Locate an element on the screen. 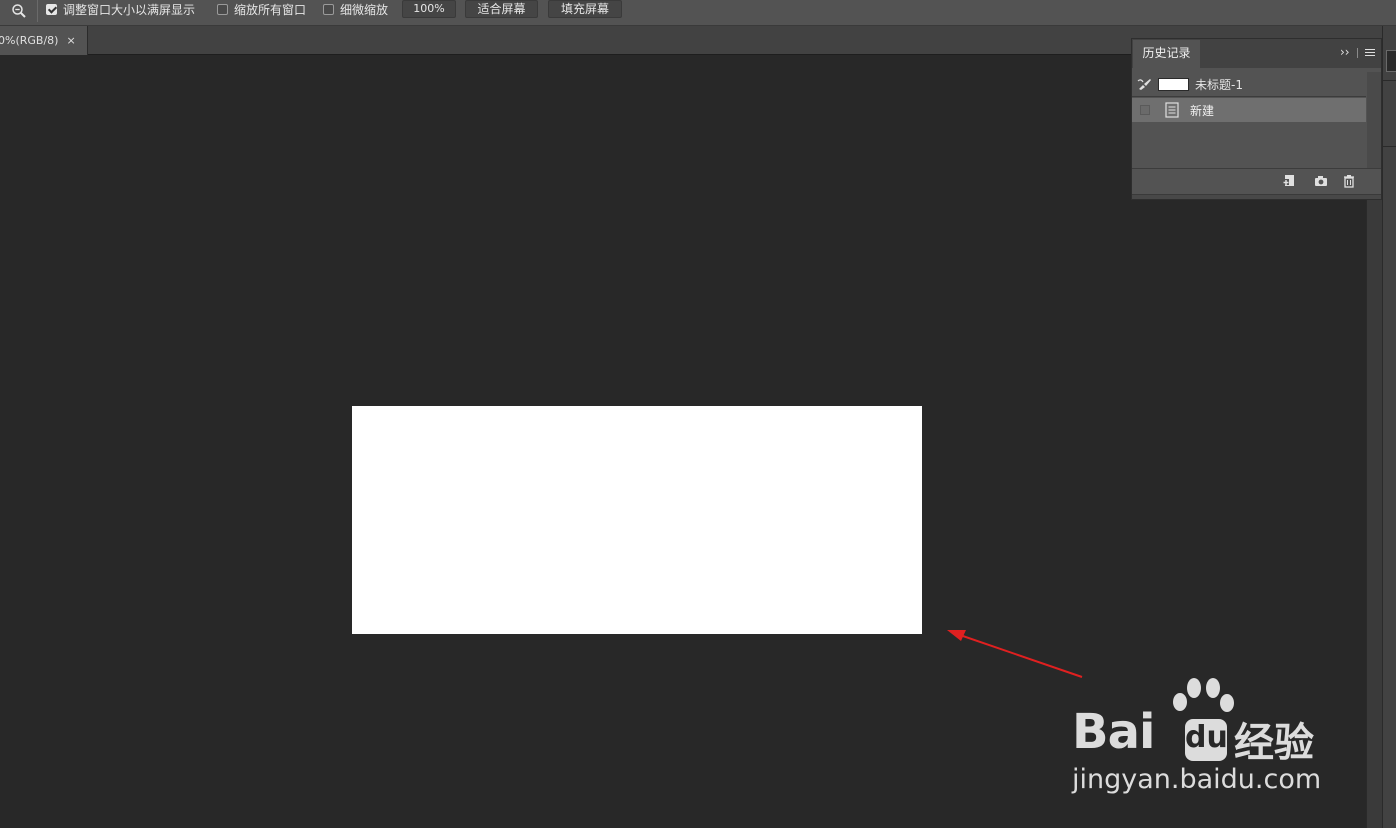 The image size is (1396, 828). fill-screen-button: 填充屏幕 is located at coordinates (585, 9).